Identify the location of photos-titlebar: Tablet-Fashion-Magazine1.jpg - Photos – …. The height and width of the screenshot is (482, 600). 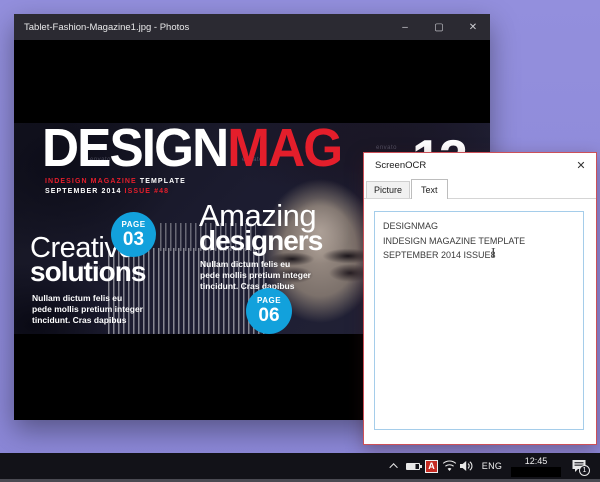
(252, 27).